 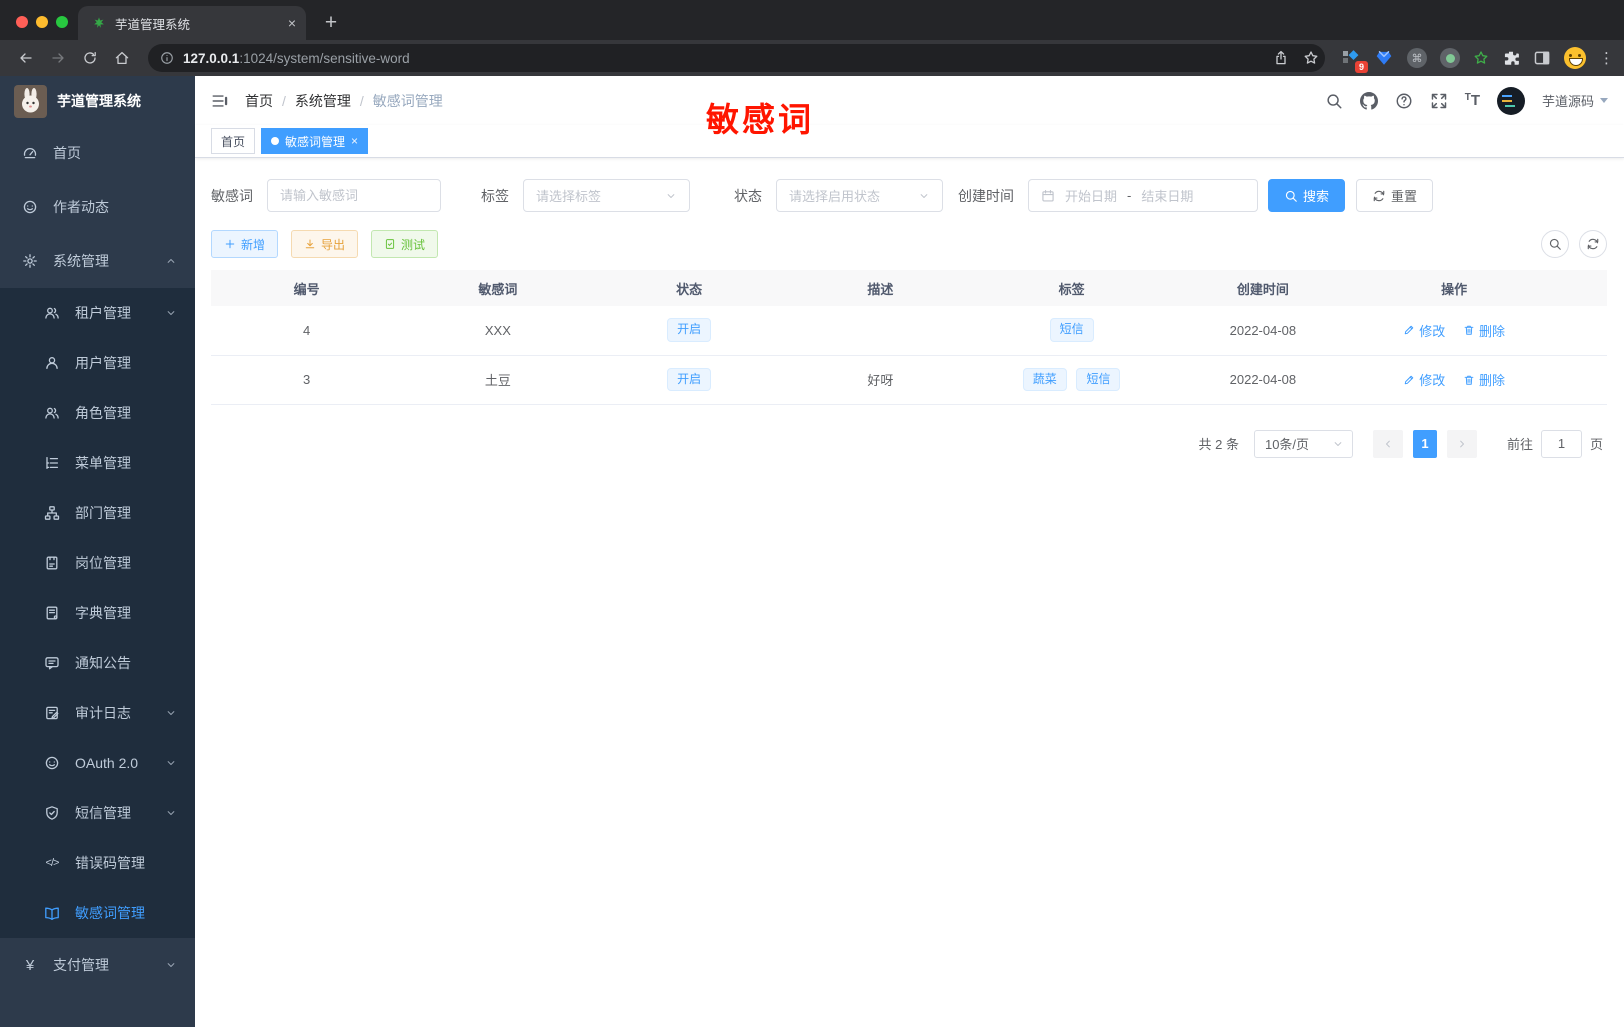 I want to click on extension-tabs-icon: 9, so click(x=1354, y=60).